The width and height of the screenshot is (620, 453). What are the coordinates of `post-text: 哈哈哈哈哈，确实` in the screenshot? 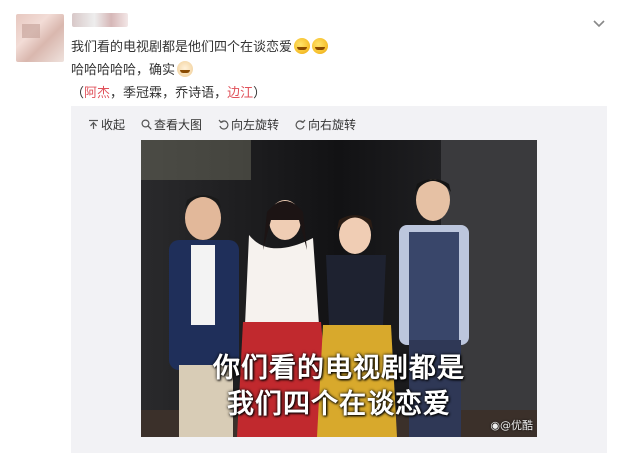 It's located at (123, 70).